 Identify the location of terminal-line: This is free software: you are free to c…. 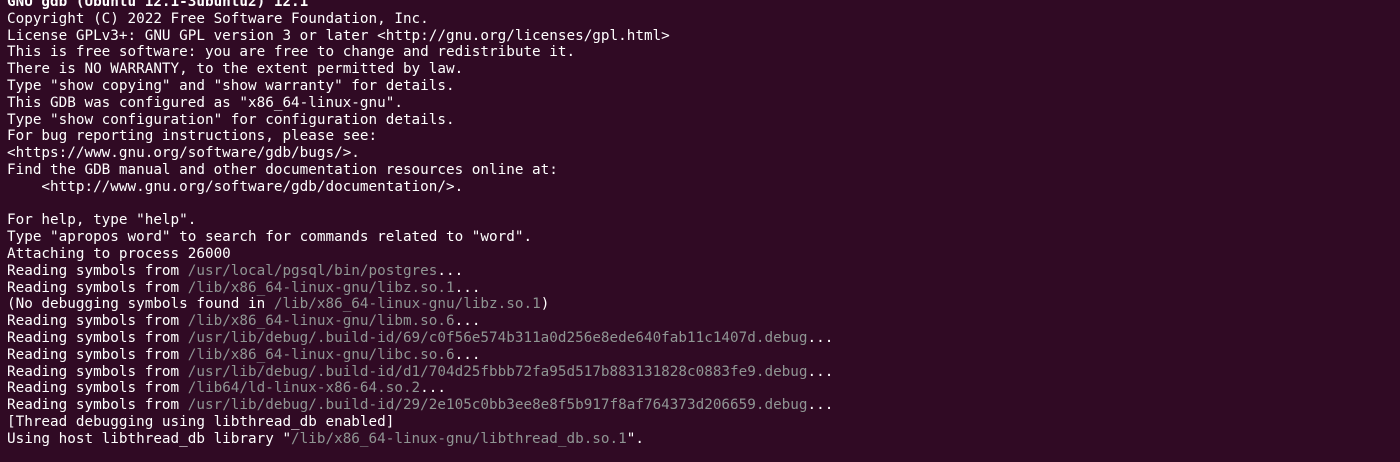
(703, 52).